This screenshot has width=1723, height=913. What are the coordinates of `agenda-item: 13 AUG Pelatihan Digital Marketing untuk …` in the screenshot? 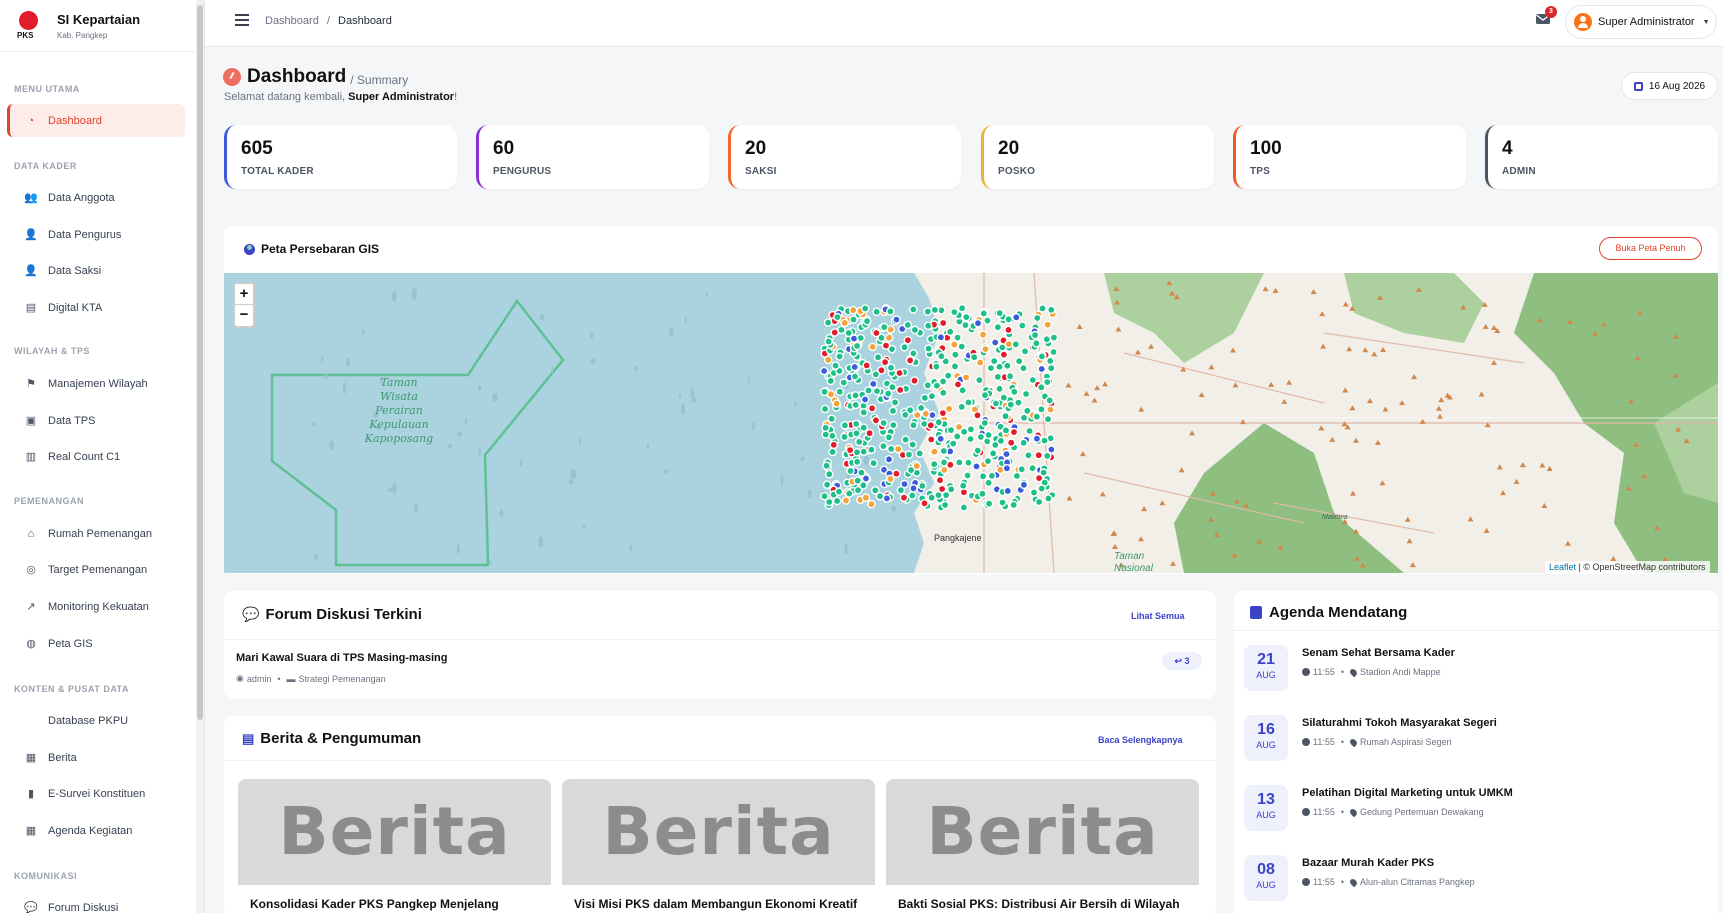 It's located at (1419, 808).